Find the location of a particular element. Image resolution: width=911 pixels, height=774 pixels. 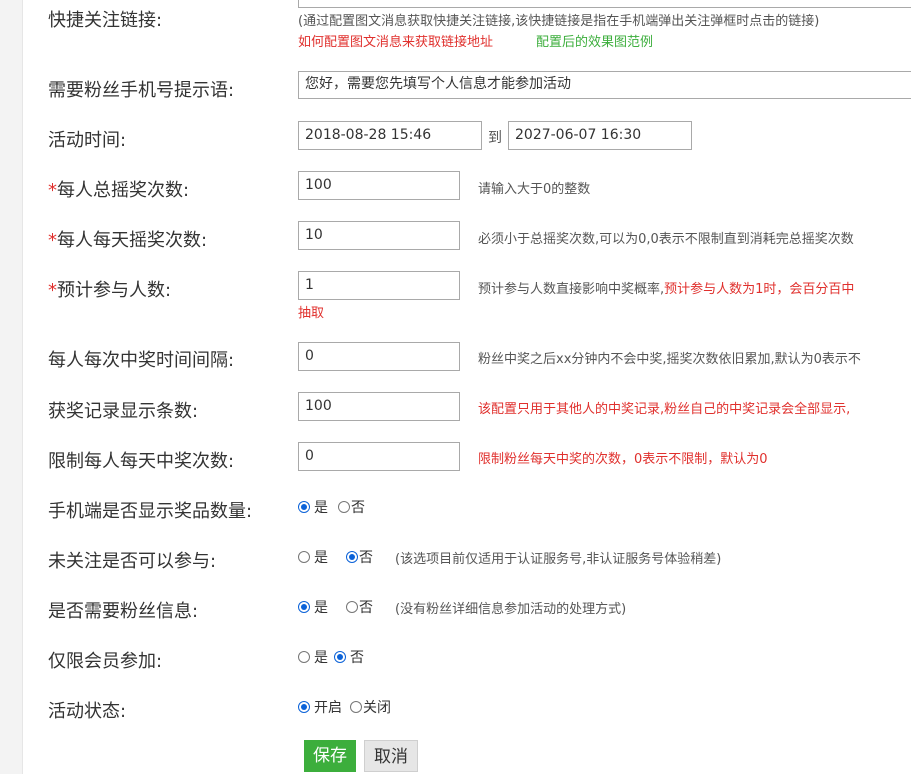

unfollowed-join-yes-label: 是 is located at coordinates (321, 558).